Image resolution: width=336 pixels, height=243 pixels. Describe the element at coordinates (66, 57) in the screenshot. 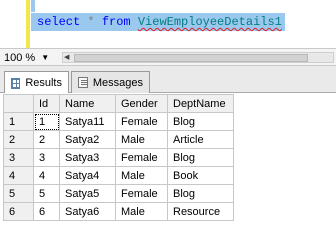

I see `scroll-left-arrow-icon: ◀` at that location.